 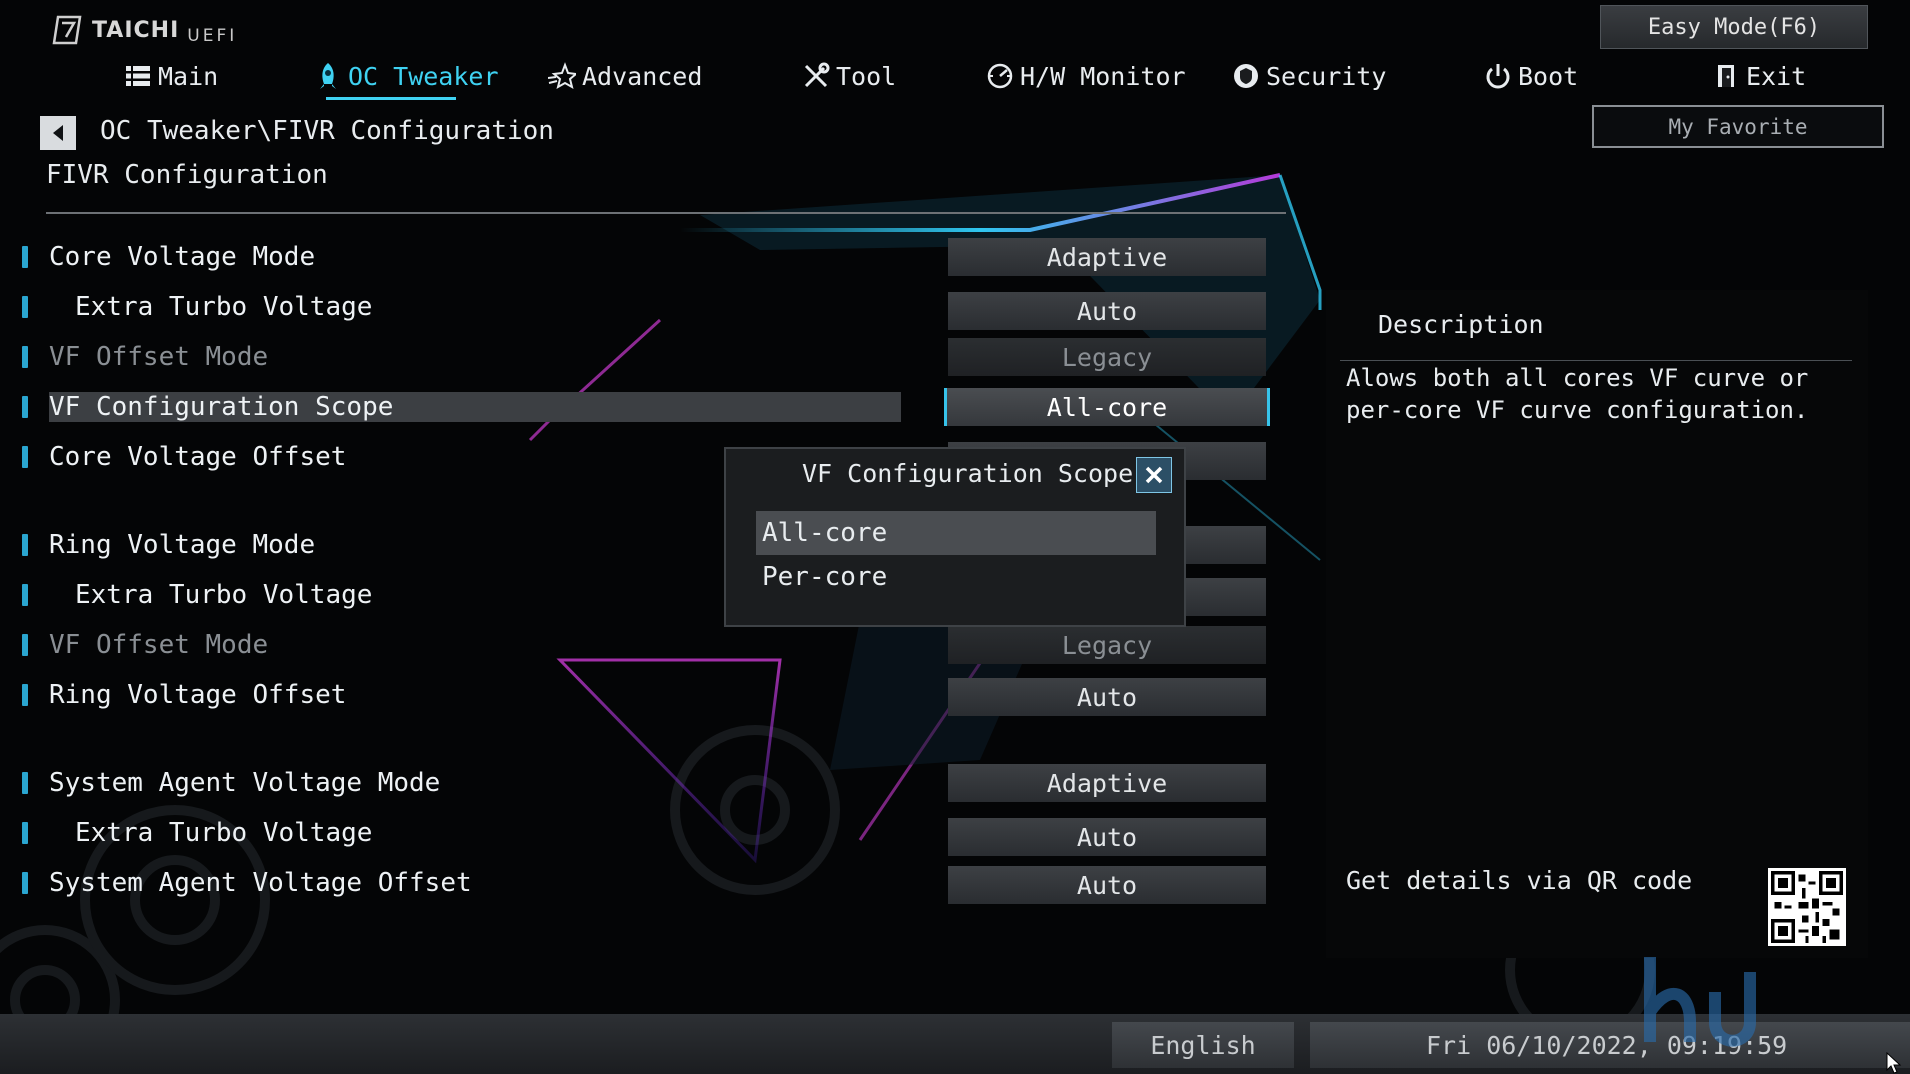 What do you see at coordinates (956, 533) in the screenshot?
I see `popup-option-all-core: All-core` at bounding box center [956, 533].